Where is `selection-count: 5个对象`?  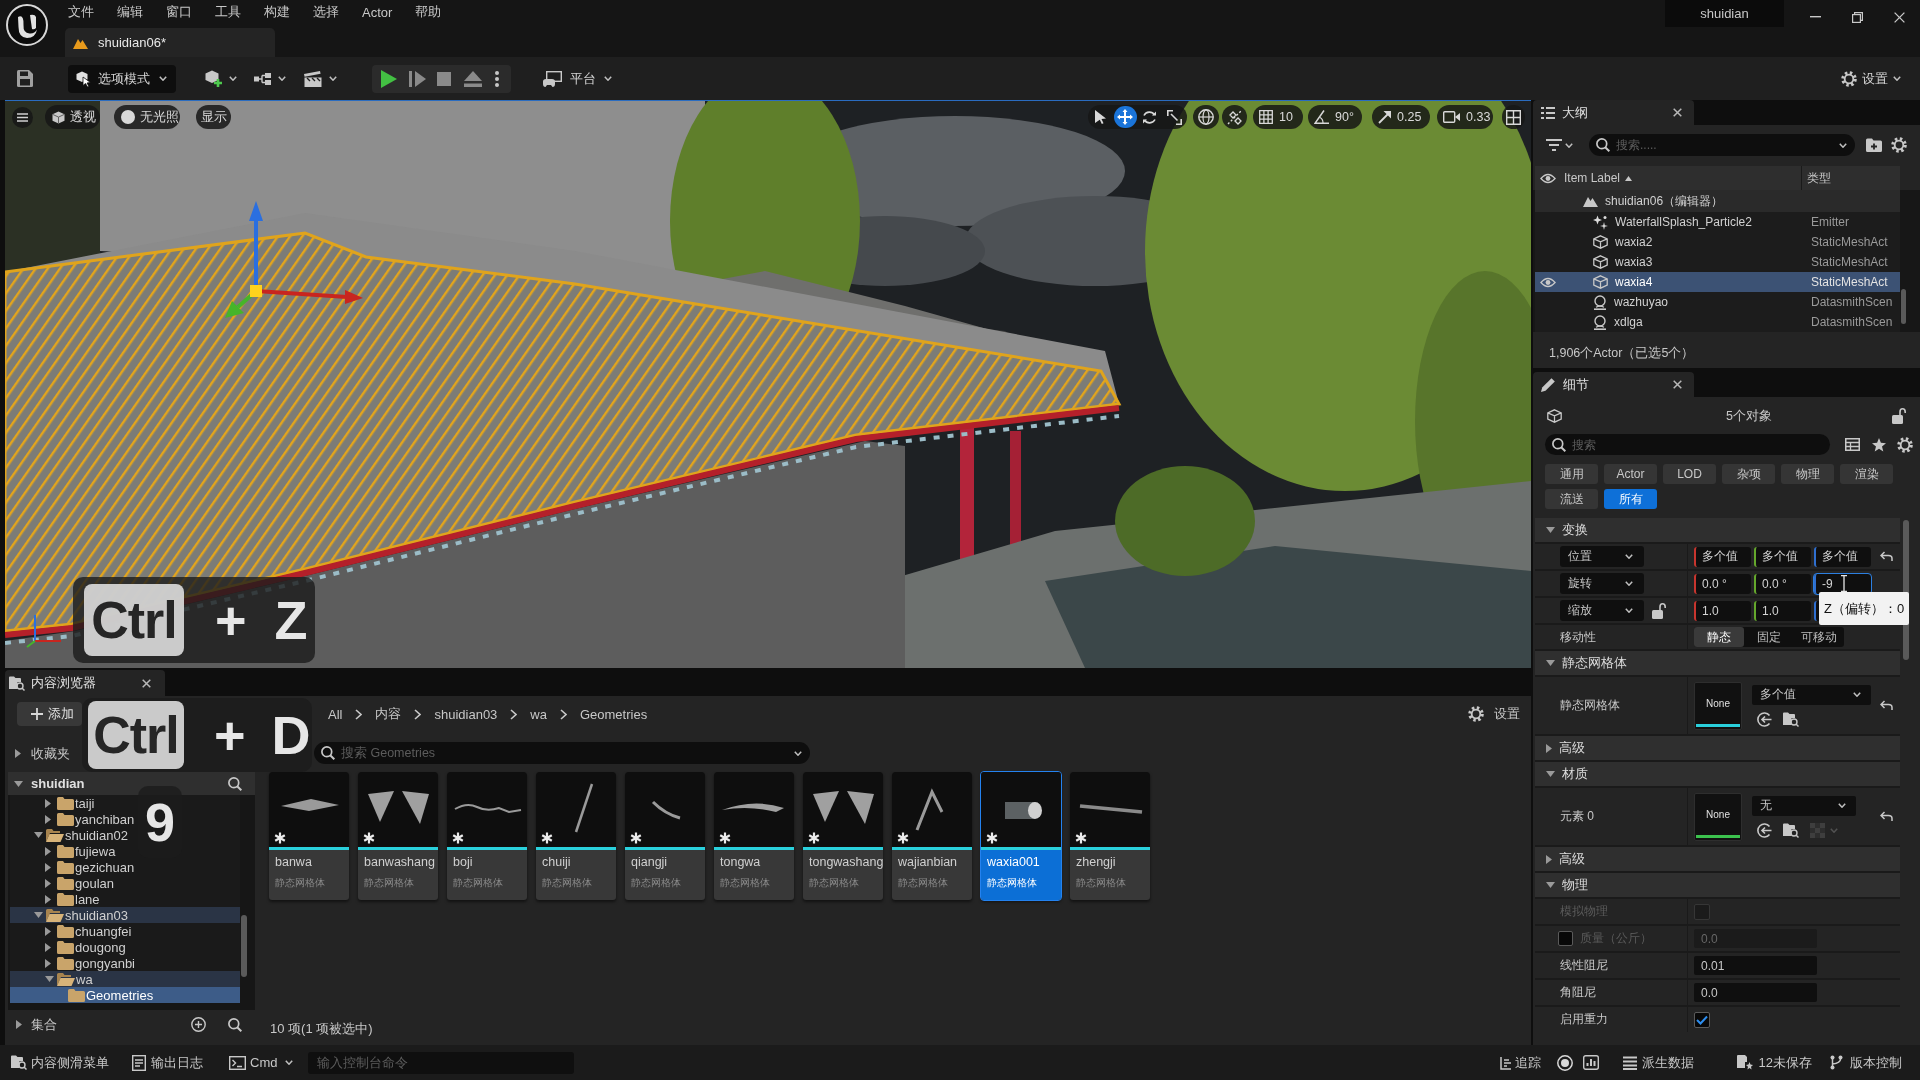 selection-count: 5个对象 is located at coordinates (1749, 416).